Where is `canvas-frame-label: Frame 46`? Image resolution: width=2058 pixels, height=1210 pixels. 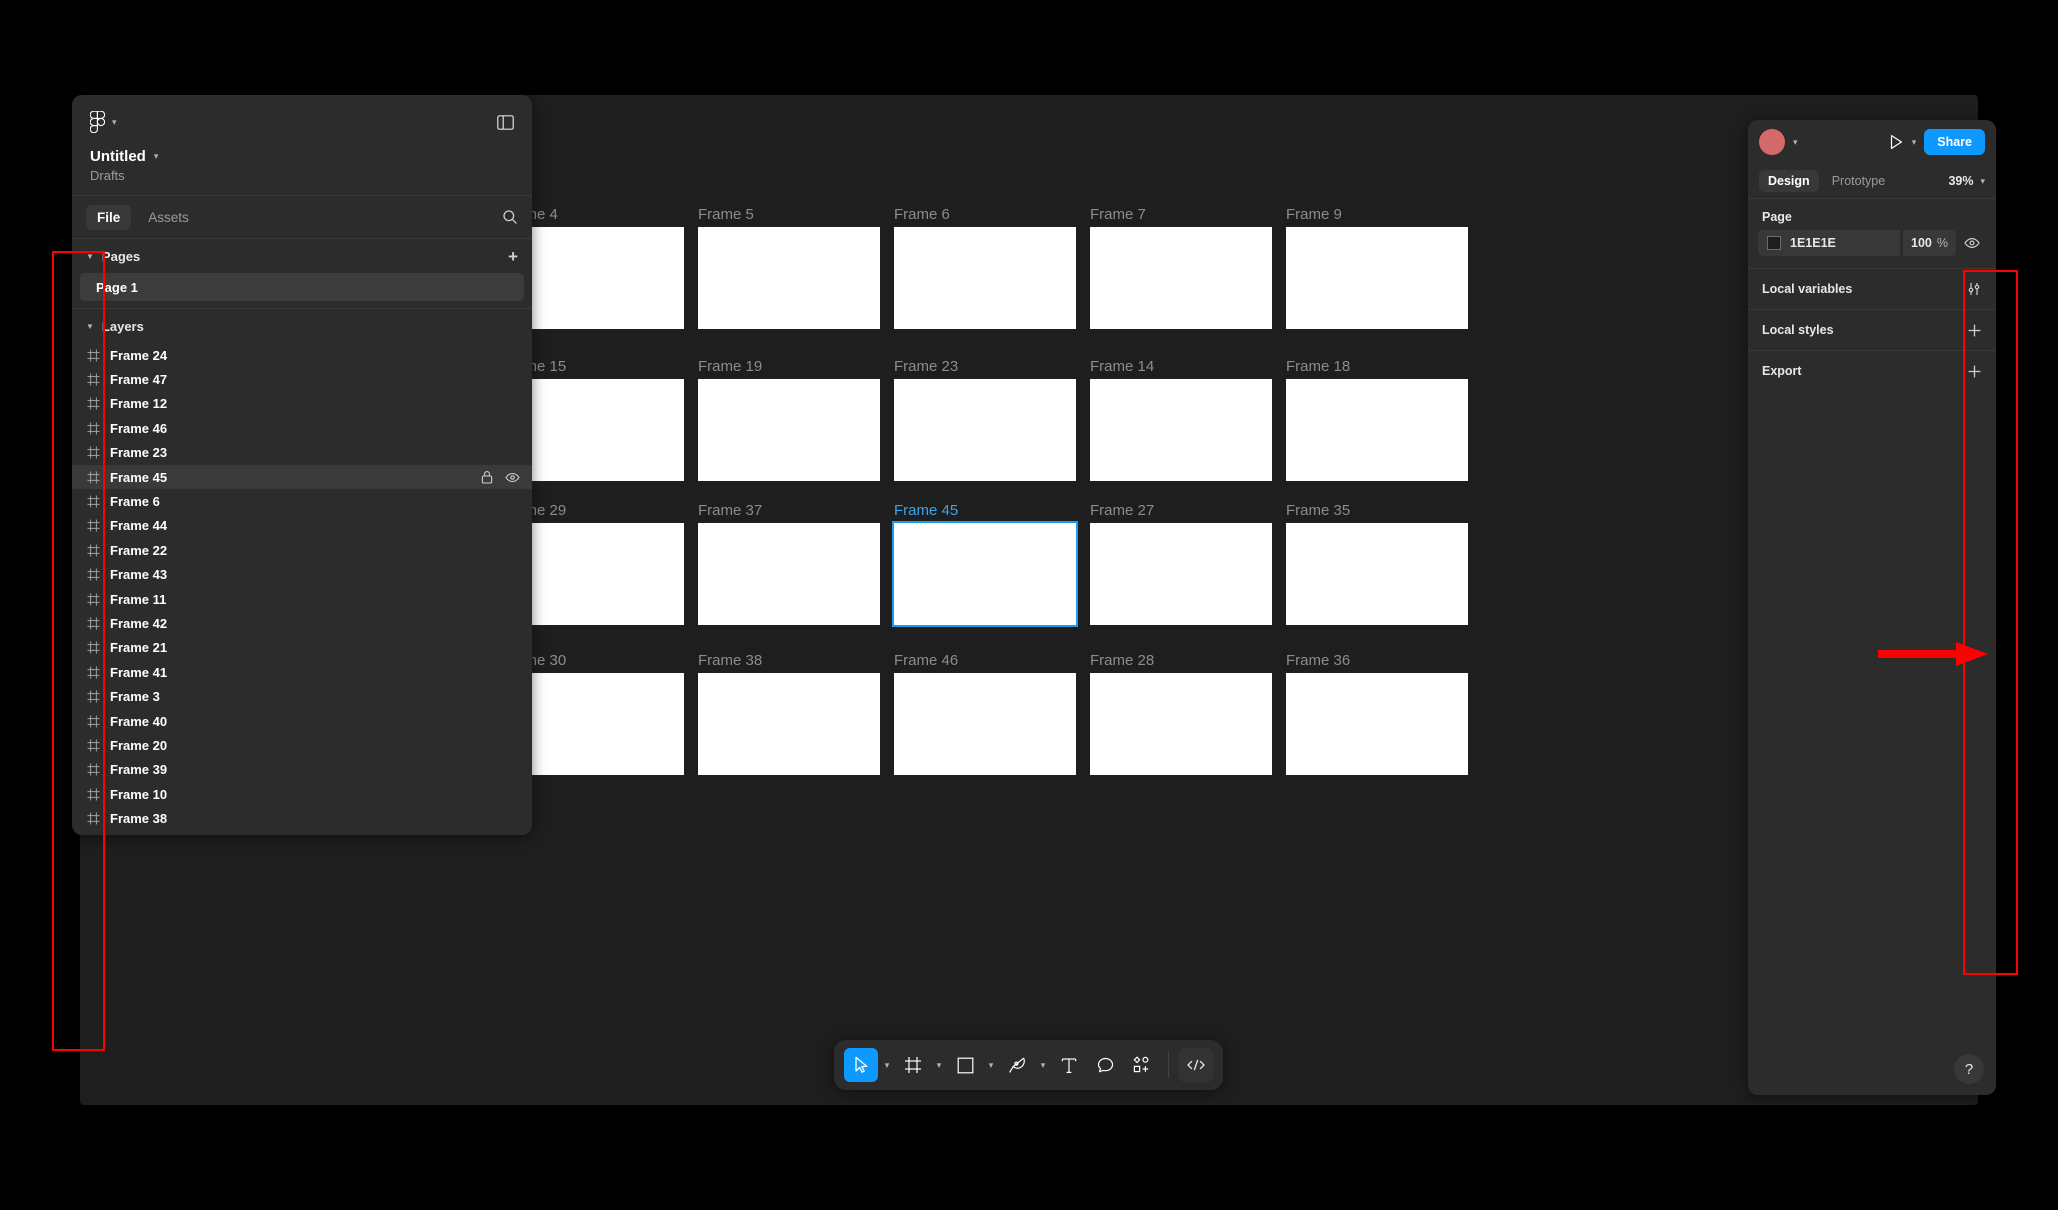
canvas-frame-label: Frame 46 is located at coordinates (926, 660).